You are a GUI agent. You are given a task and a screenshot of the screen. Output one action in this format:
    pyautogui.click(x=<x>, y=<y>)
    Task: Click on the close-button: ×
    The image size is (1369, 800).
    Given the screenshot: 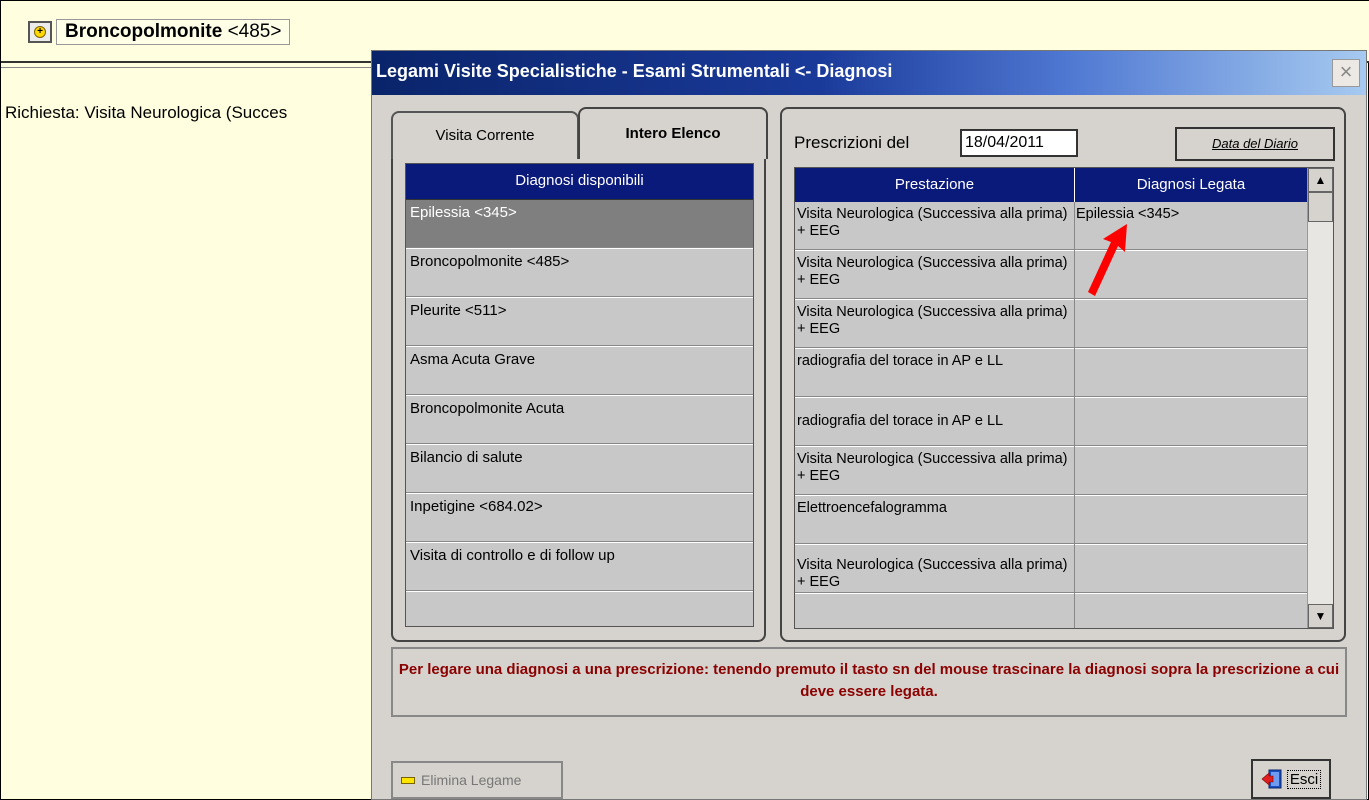 What is the action you would take?
    pyautogui.click(x=1346, y=73)
    